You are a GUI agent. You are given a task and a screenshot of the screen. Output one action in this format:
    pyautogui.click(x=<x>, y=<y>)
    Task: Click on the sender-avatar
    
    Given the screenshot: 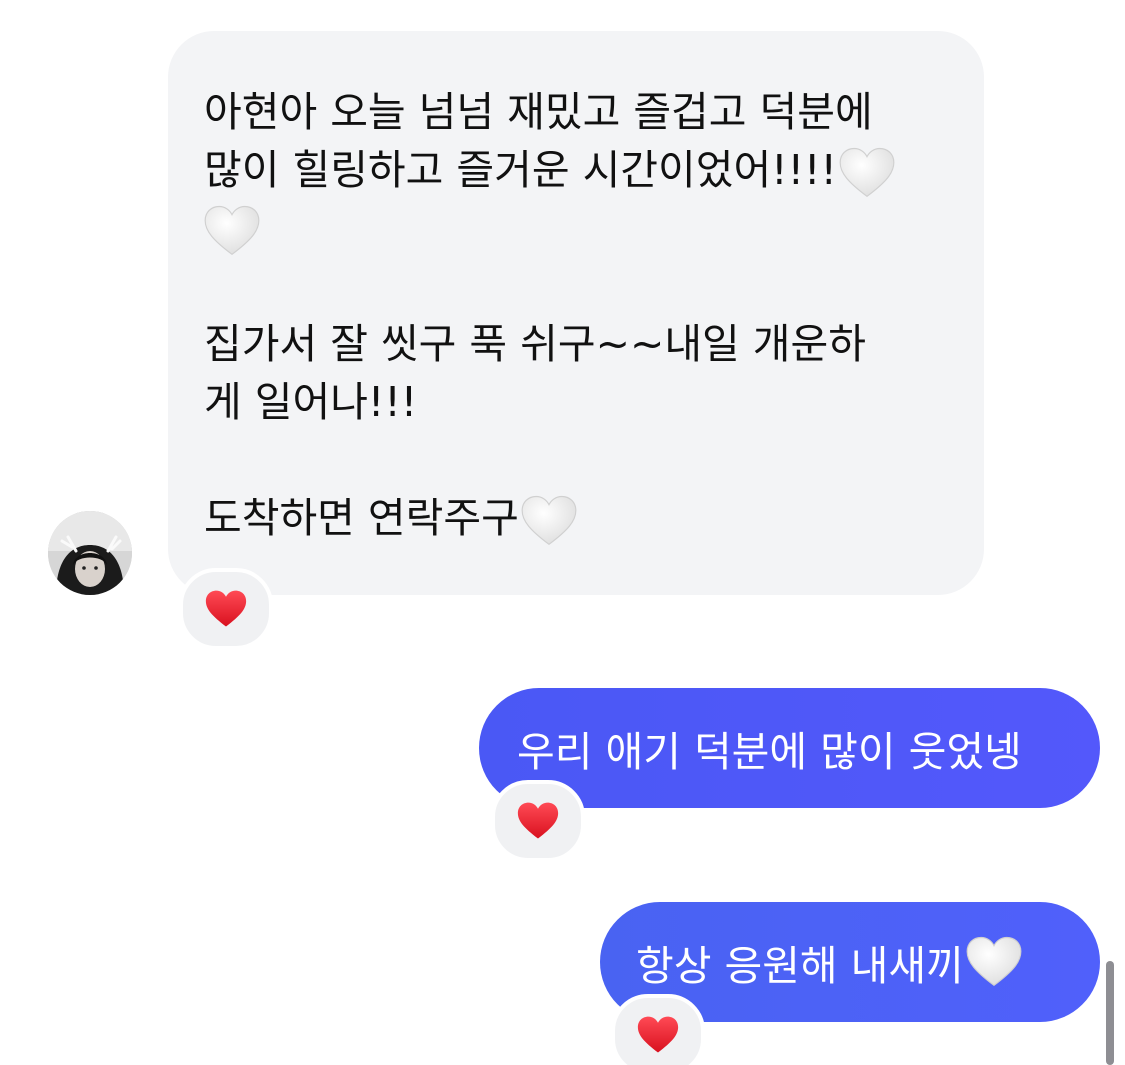 What is the action you would take?
    pyautogui.click(x=90, y=553)
    